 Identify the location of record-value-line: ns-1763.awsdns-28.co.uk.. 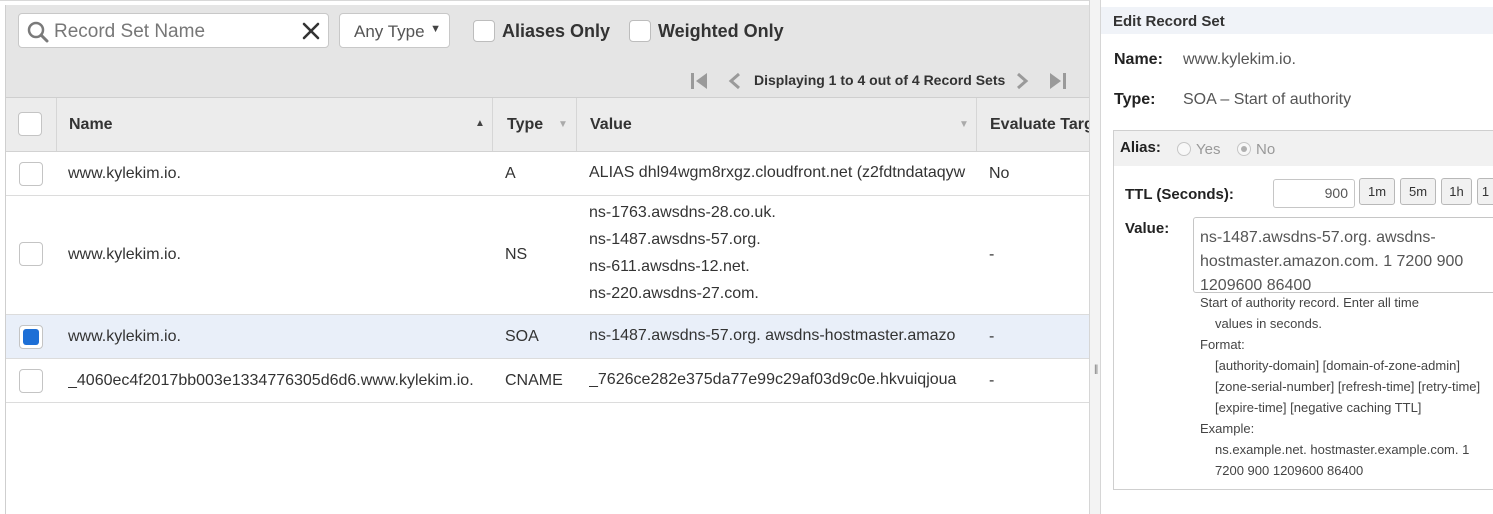
(682, 212).